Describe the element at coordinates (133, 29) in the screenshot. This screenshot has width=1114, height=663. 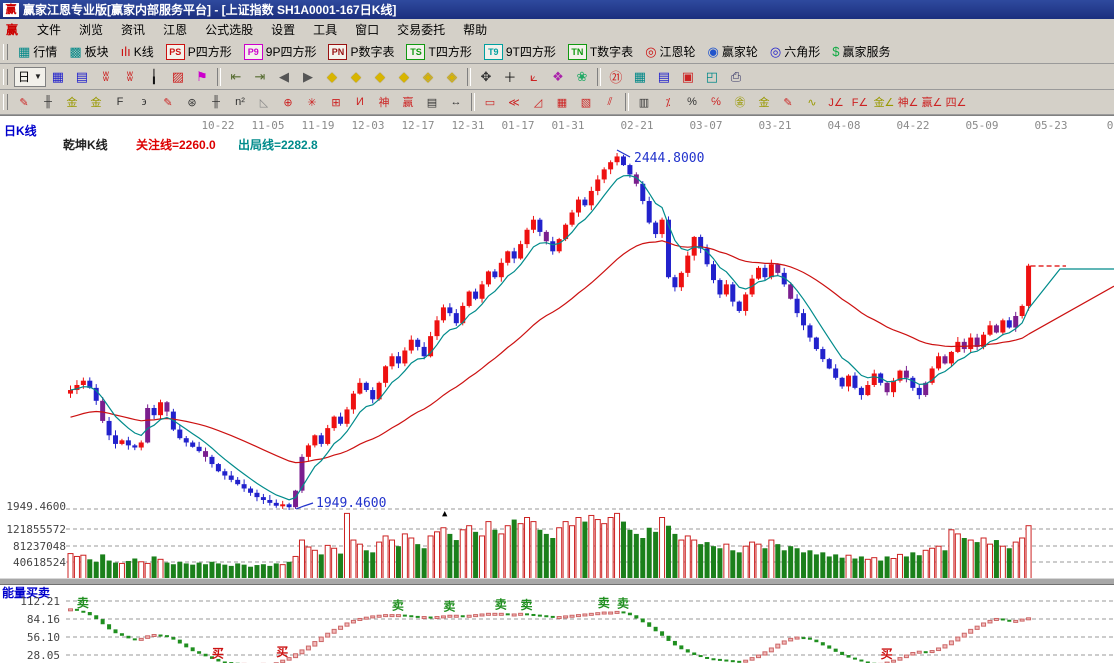
I see `menu-news: 资讯` at that location.